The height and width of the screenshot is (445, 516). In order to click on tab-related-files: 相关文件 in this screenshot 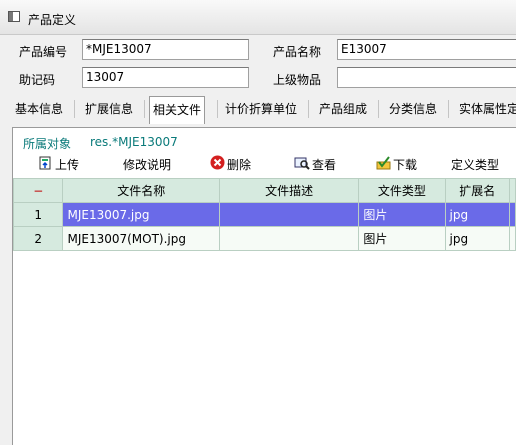, I will do `click(177, 110)`.